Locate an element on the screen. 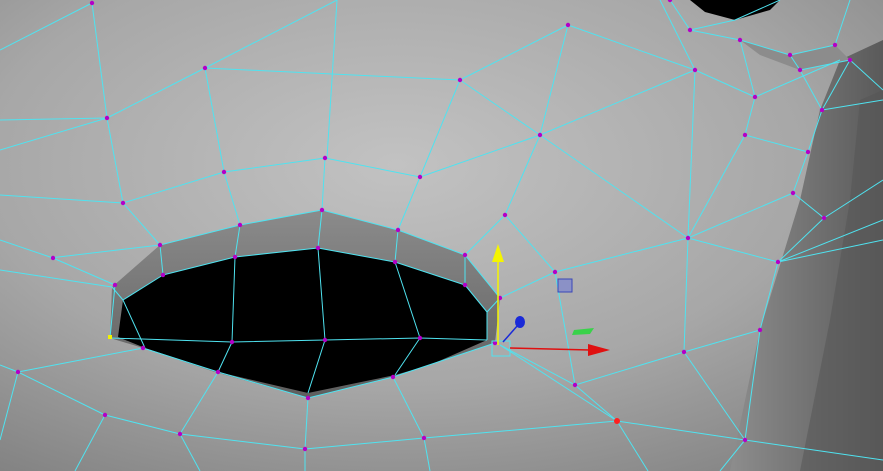 This screenshot has width=883, height=471. plane-handle-xy is located at coordinates (565, 285).